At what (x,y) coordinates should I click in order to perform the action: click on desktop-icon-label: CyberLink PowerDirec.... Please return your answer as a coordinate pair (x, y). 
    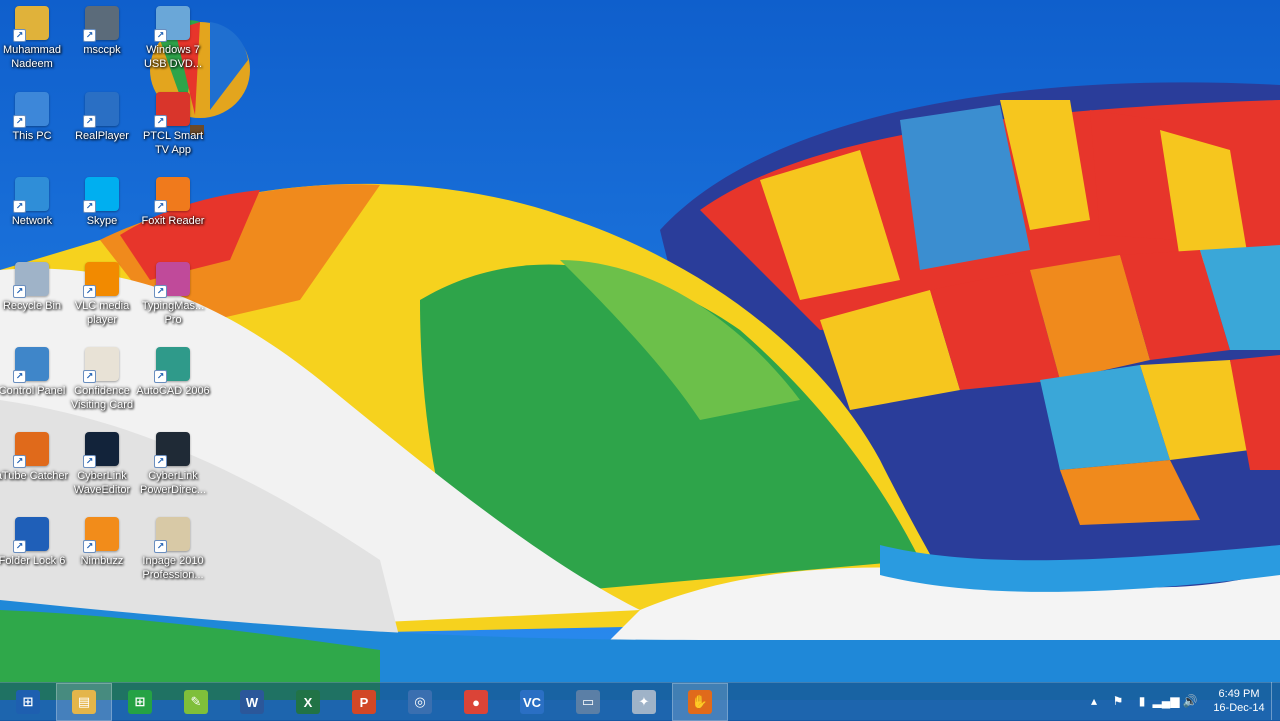
    Looking at the image, I should click on (173, 483).